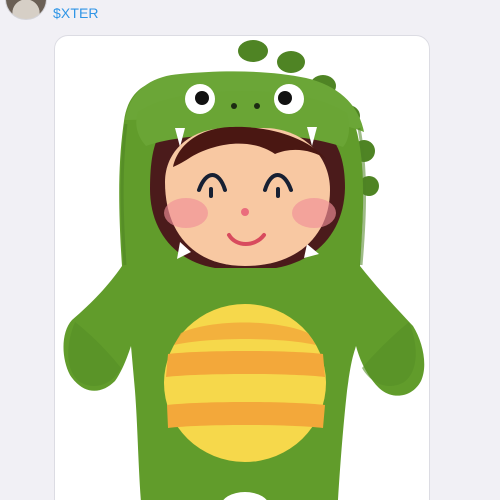 Image resolution: width=500 pixels, height=500 pixels. Describe the element at coordinates (76, 13) in the screenshot. I see `sender-name: $XTER` at that location.